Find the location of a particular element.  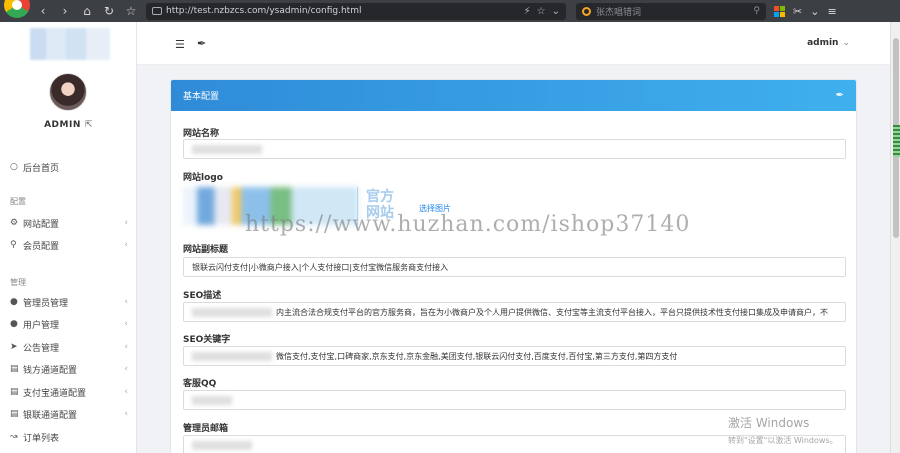

activation-subtitle: 转到"设置"以激活 Windows。 is located at coordinates (783, 440).